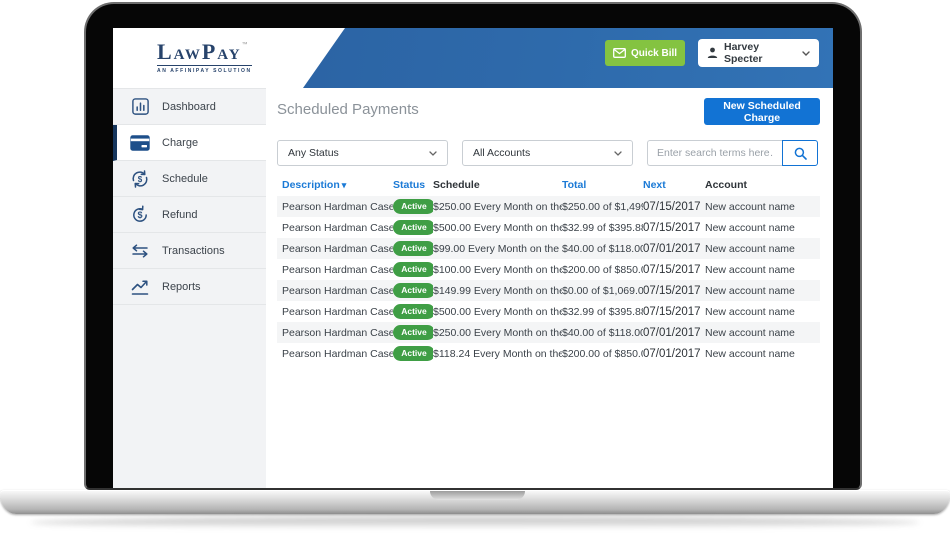 The image size is (950, 533). Describe the element at coordinates (337, 290) in the screenshot. I see `cell-description: Pearson Hardman Case #311` at that location.